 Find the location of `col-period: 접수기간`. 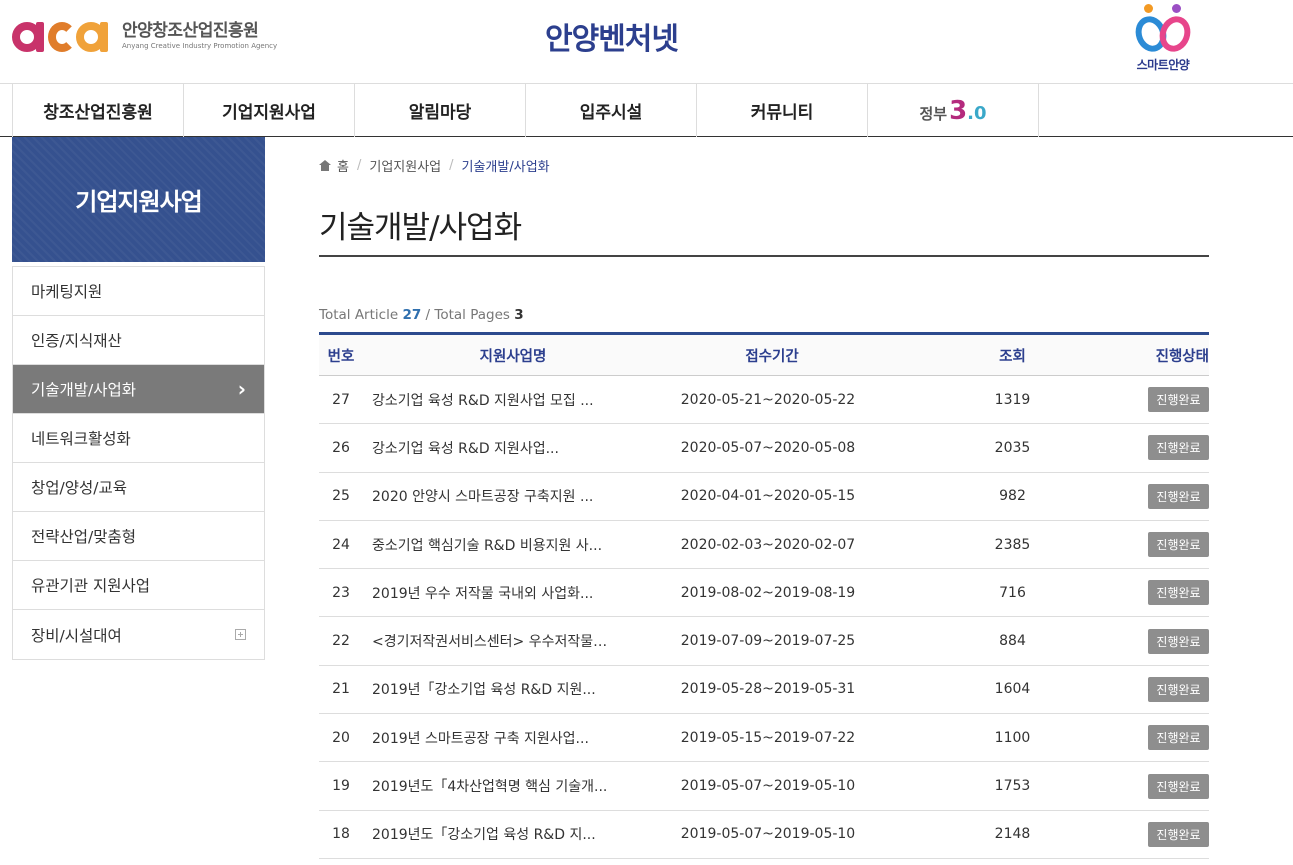

col-period: 접수기간 is located at coordinates (772, 356).